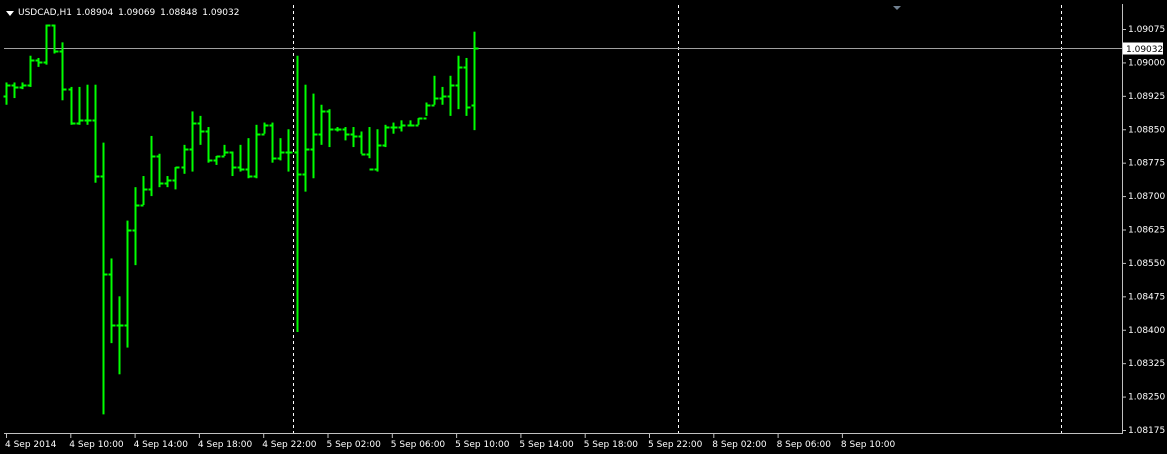 This screenshot has height=454, width=1167. What do you see at coordinates (96, 445) in the screenshot?
I see `x-tick-label: 4 Sep 10:00` at bounding box center [96, 445].